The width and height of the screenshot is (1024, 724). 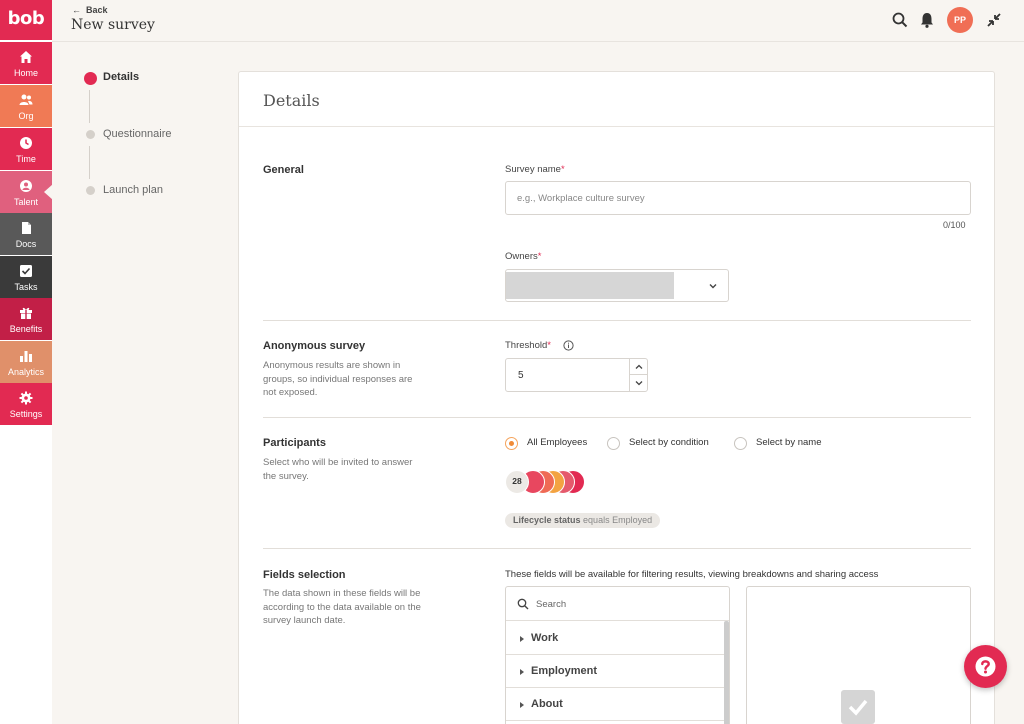 What do you see at coordinates (596, 520) in the screenshot?
I see `condition-operator: equals` at bounding box center [596, 520].